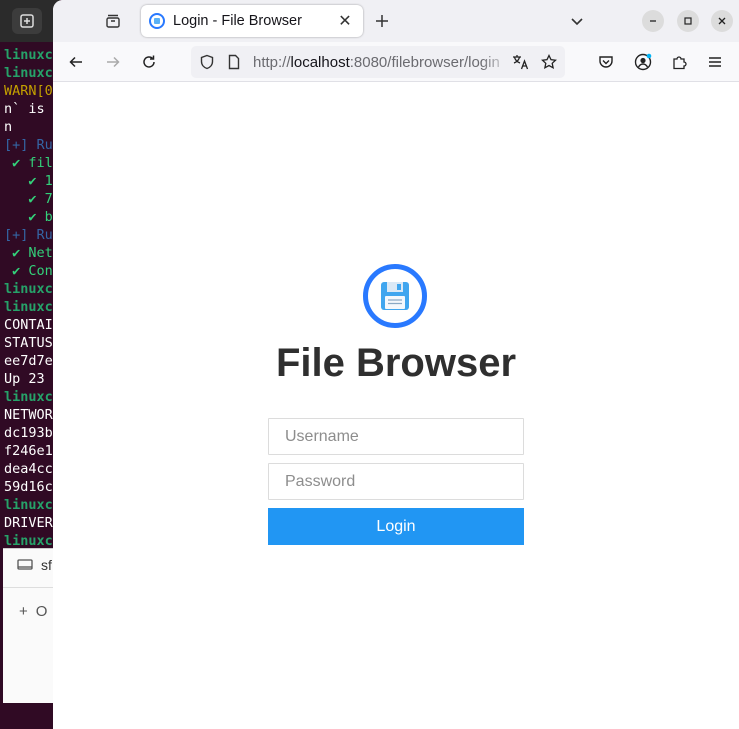 The image size is (739, 729). I want to click on sidebar-item-drive: sf, so click(34, 565).